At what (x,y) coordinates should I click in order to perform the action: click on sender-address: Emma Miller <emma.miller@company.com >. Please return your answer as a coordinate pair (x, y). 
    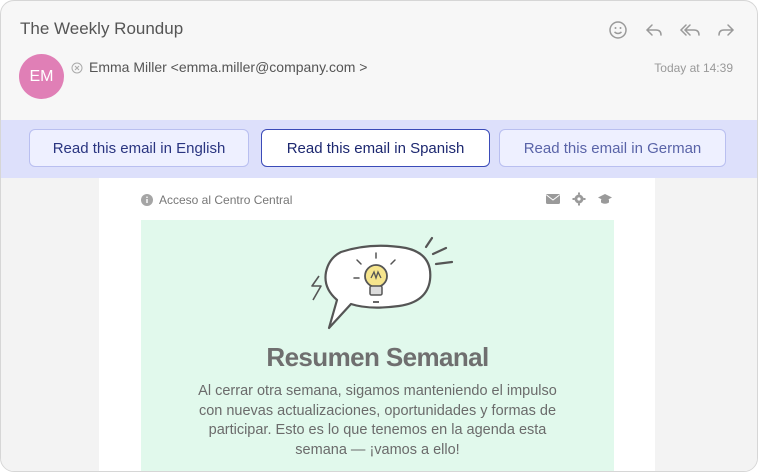
    Looking at the image, I should click on (228, 67).